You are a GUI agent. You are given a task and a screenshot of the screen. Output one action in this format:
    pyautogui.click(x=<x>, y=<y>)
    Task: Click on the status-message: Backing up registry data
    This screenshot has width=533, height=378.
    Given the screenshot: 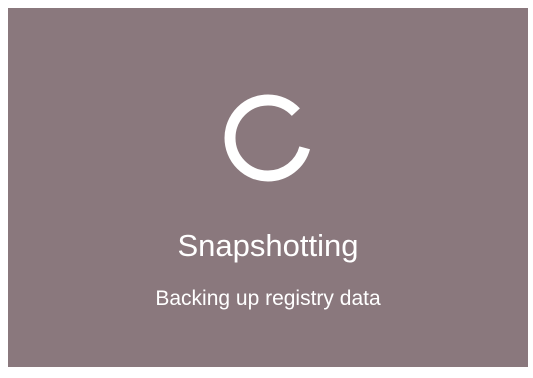 What is the action you would take?
    pyautogui.click(x=268, y=298)
    